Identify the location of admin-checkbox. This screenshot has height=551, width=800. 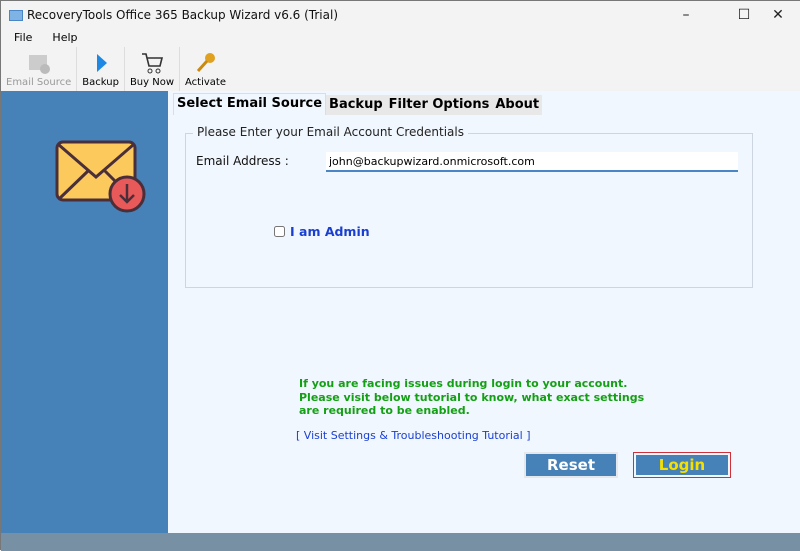
(279, 231).